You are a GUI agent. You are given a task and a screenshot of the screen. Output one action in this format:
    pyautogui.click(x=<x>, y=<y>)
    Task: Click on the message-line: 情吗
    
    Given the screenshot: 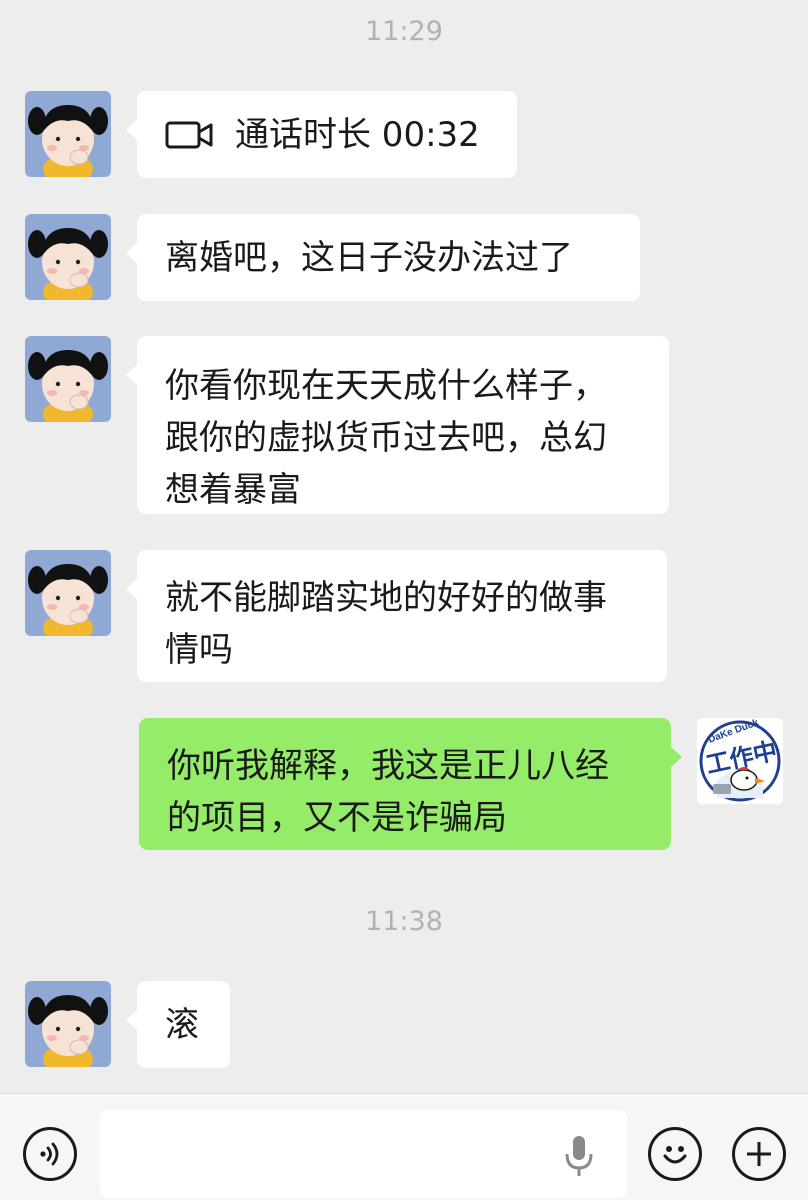 What is the action you would take?
    pyautogui.click(x=199, y=650)
    